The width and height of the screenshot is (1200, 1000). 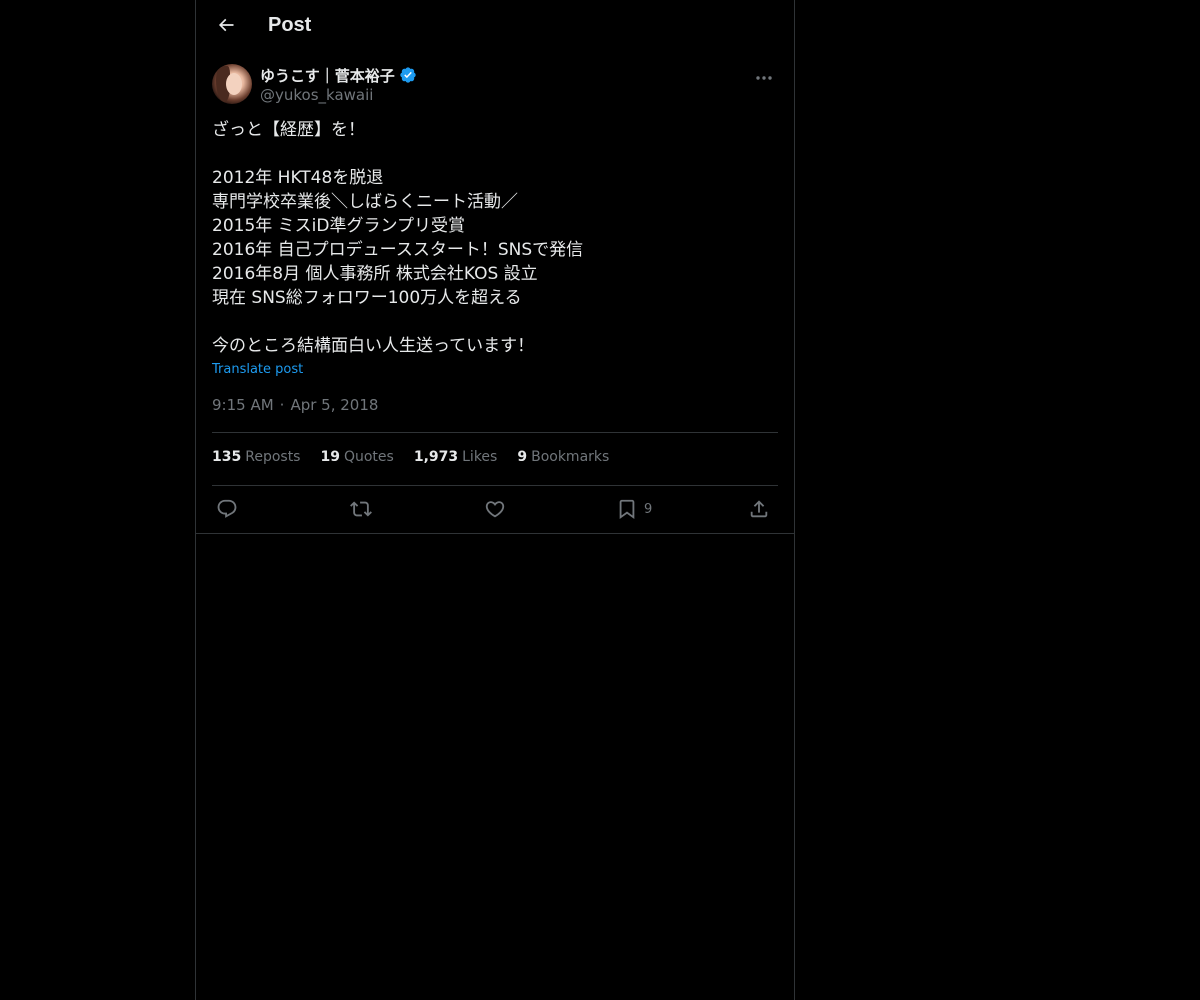 What do you see at coordinates (522, 457) in the screenshot?
I see `bookmarks-count: 9` at bounding box center [522, 457].